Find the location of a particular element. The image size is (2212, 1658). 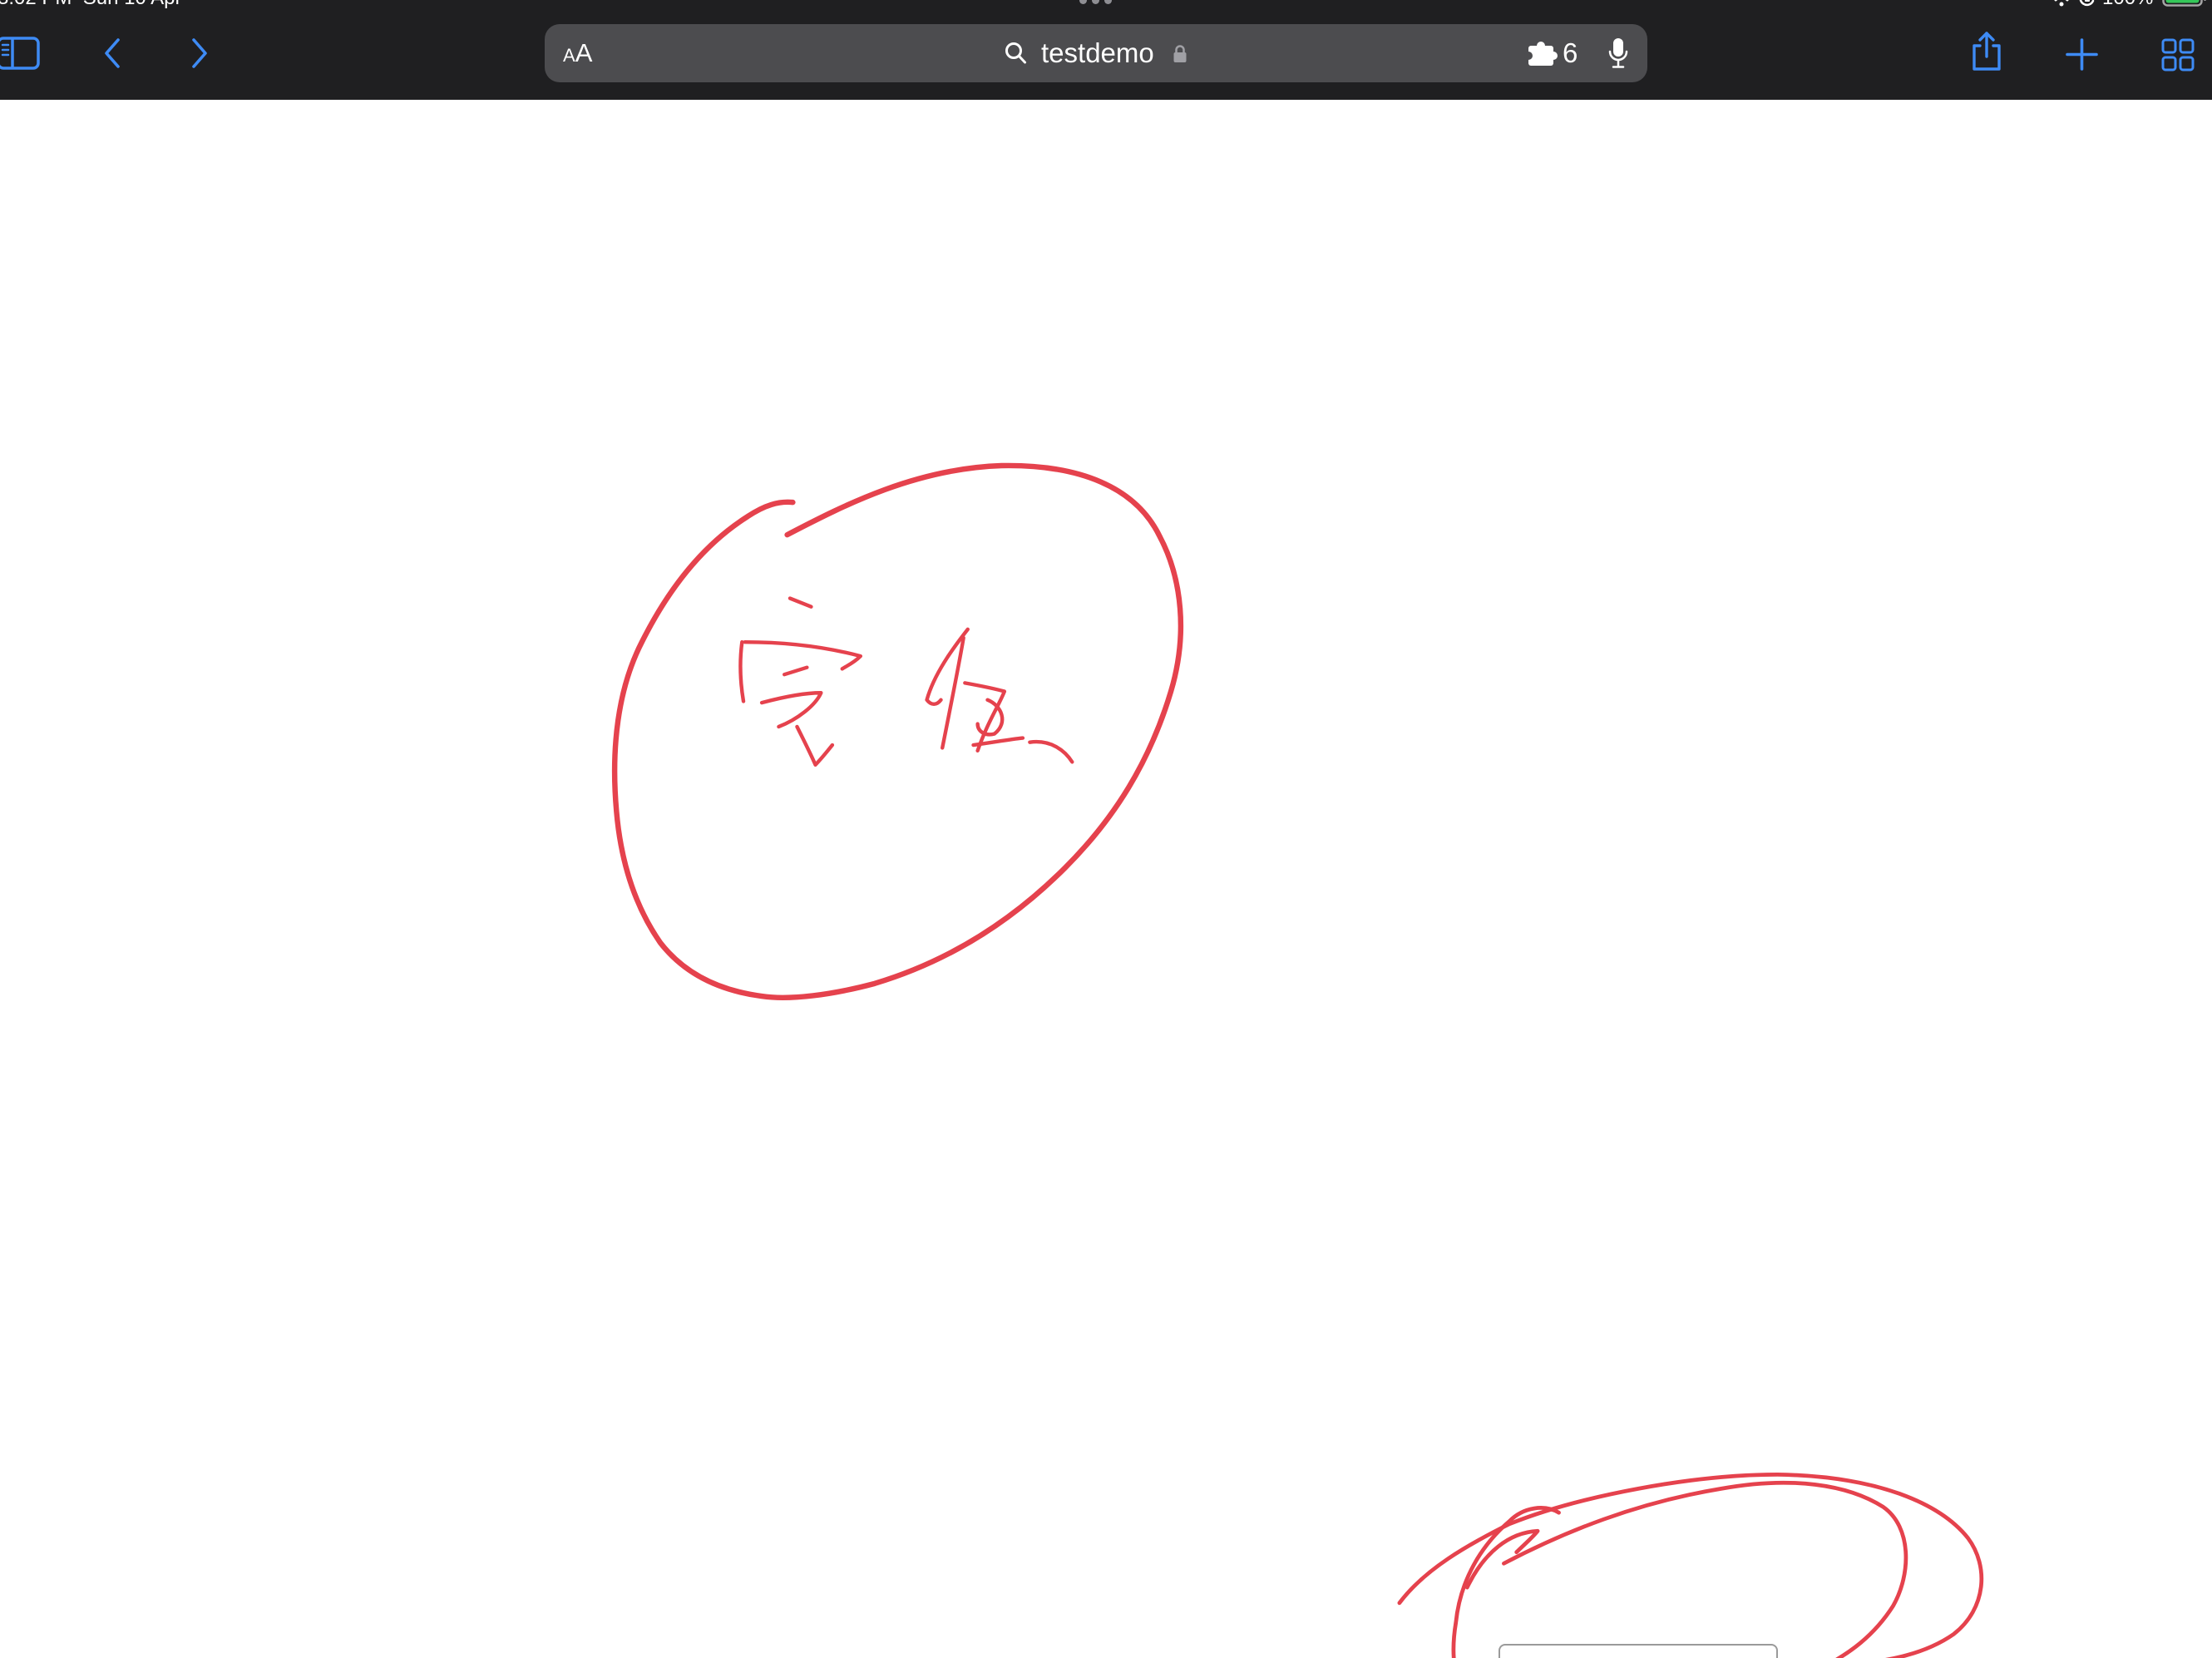

bottom-control-partial is located at coordinates (1638, 1651).